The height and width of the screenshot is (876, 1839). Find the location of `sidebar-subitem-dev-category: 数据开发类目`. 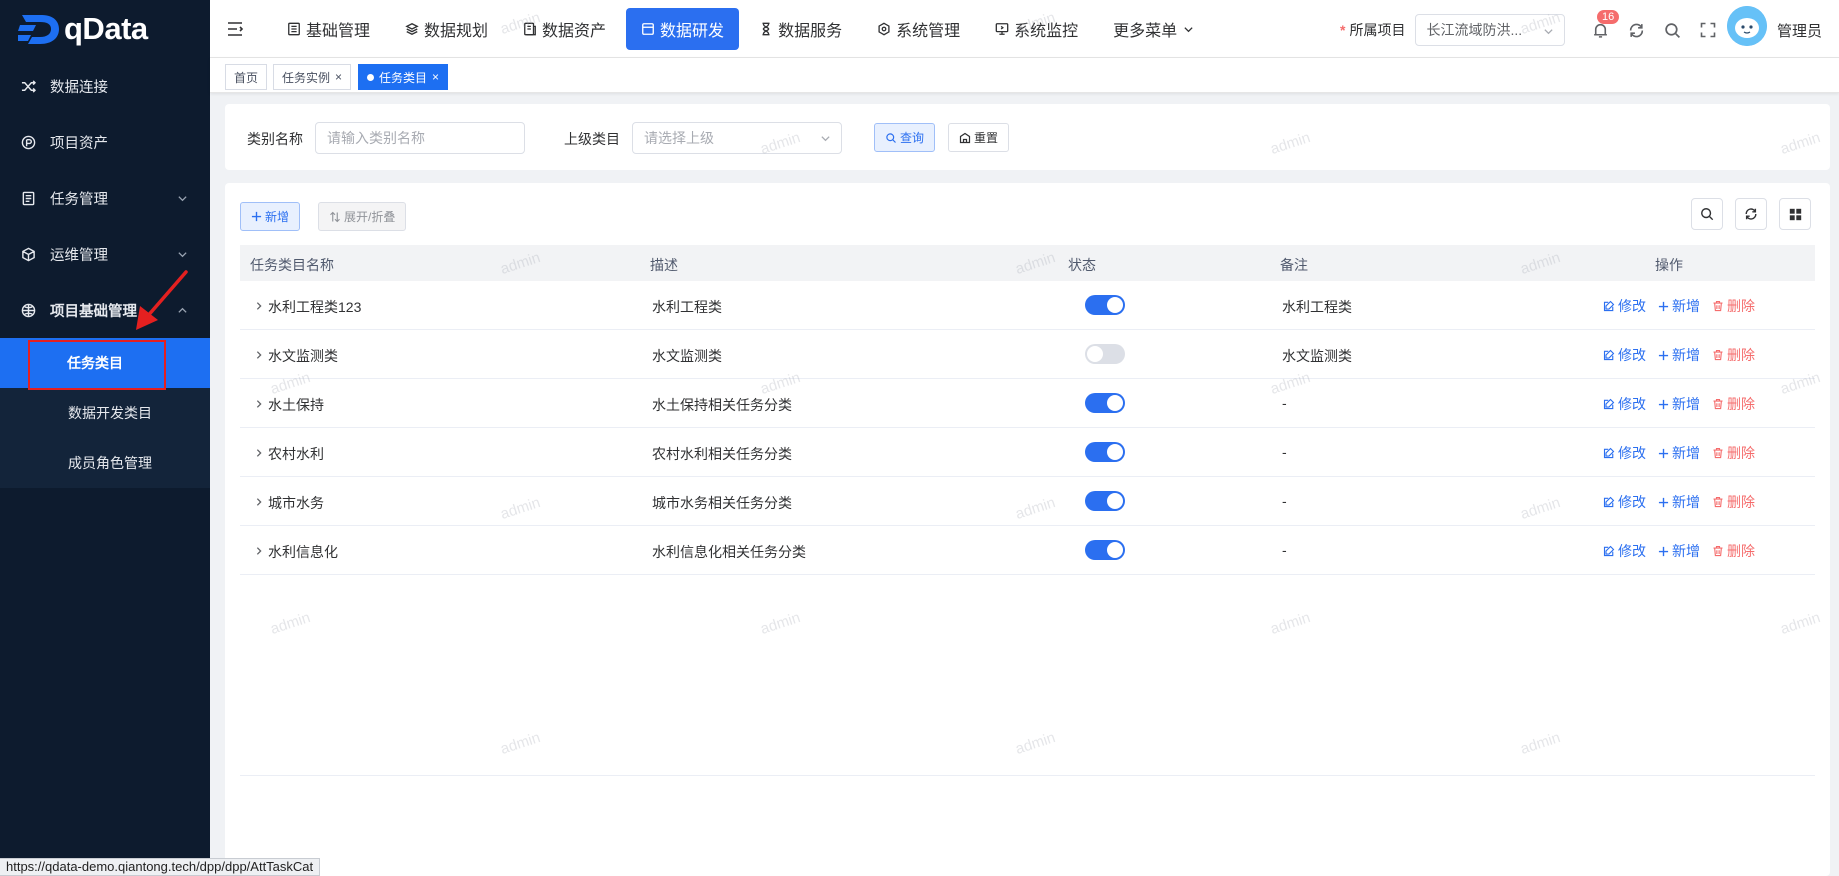

sidebar-subitem-dev-category: 数据开发类目 is located at coordinates (105, 413).